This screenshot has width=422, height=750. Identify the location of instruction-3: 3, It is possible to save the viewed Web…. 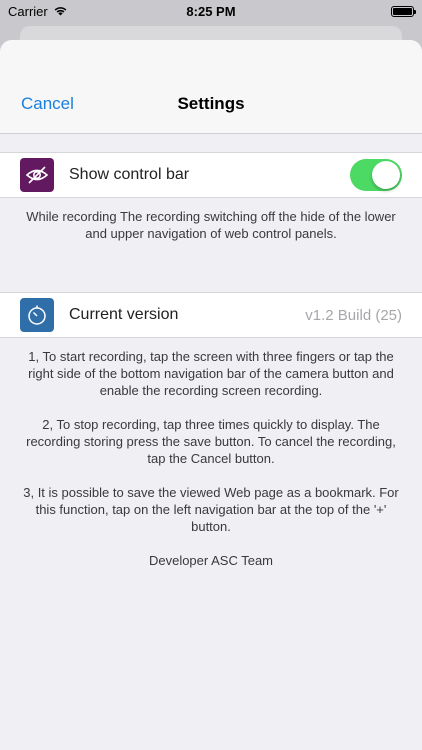
(211, 509).